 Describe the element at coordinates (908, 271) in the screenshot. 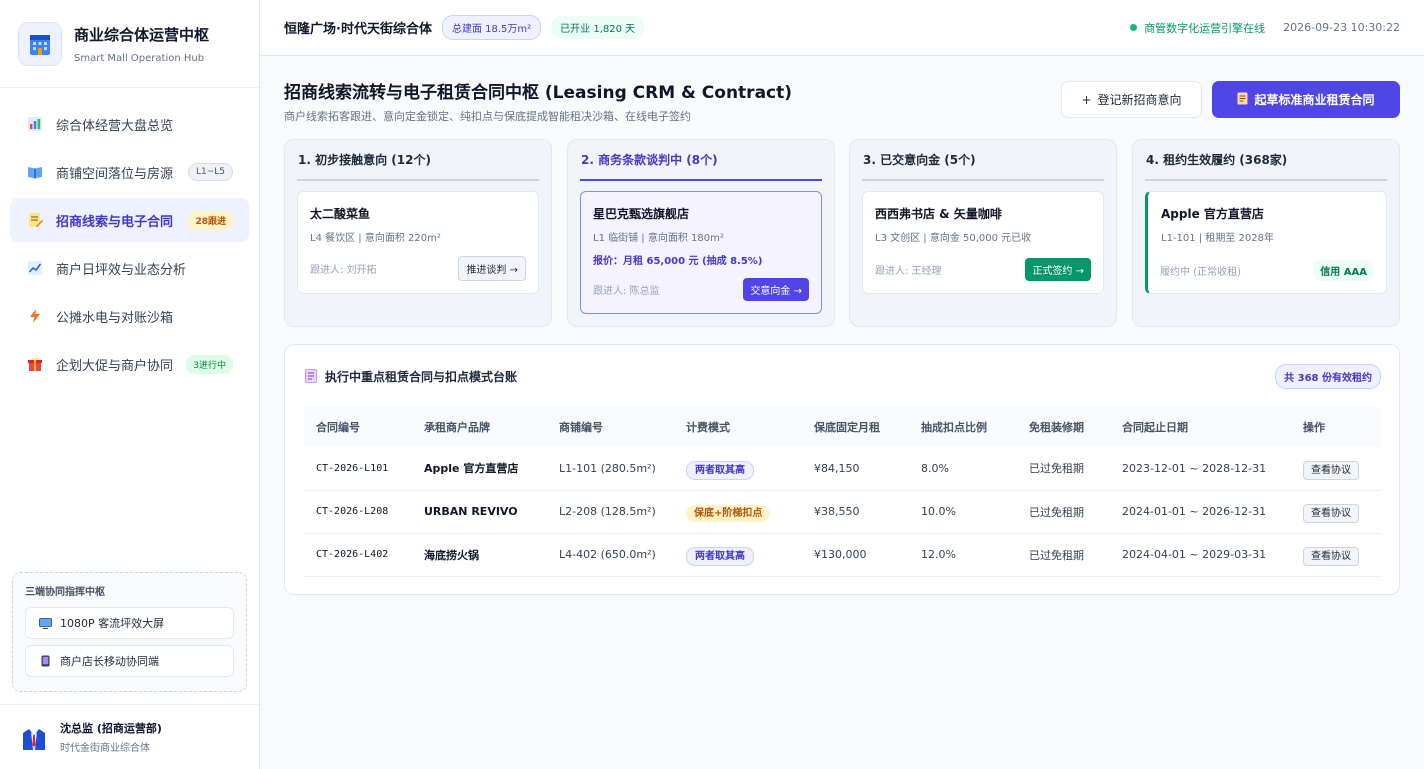

I see `lead-owner: 跟进人: 王经理` at that location.